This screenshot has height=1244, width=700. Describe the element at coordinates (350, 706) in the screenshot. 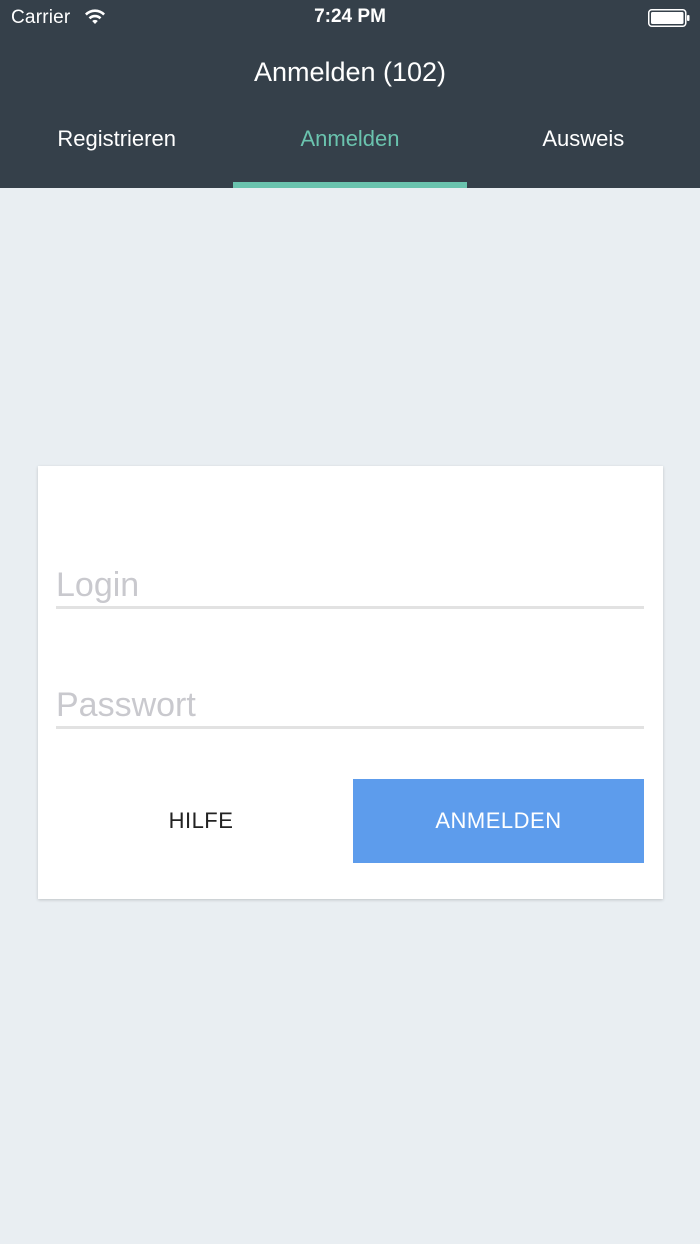

I see `password-input` at that location.